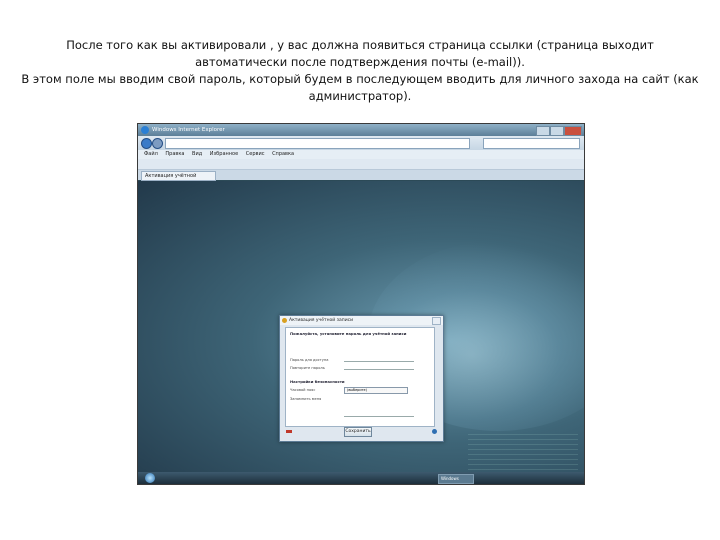 The height and width of the screenshot is (540, 720). I want to click on background-graph, so click(523, 453).